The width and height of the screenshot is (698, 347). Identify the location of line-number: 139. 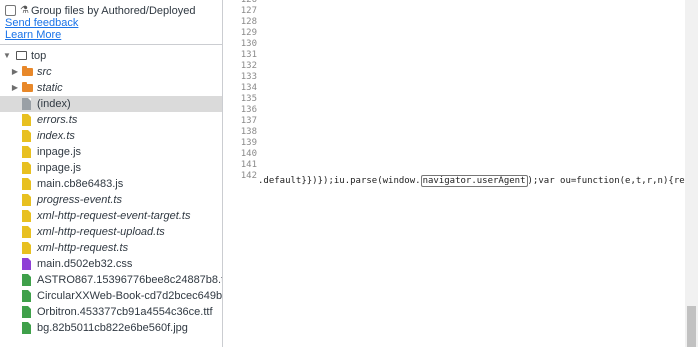
(248, 143).